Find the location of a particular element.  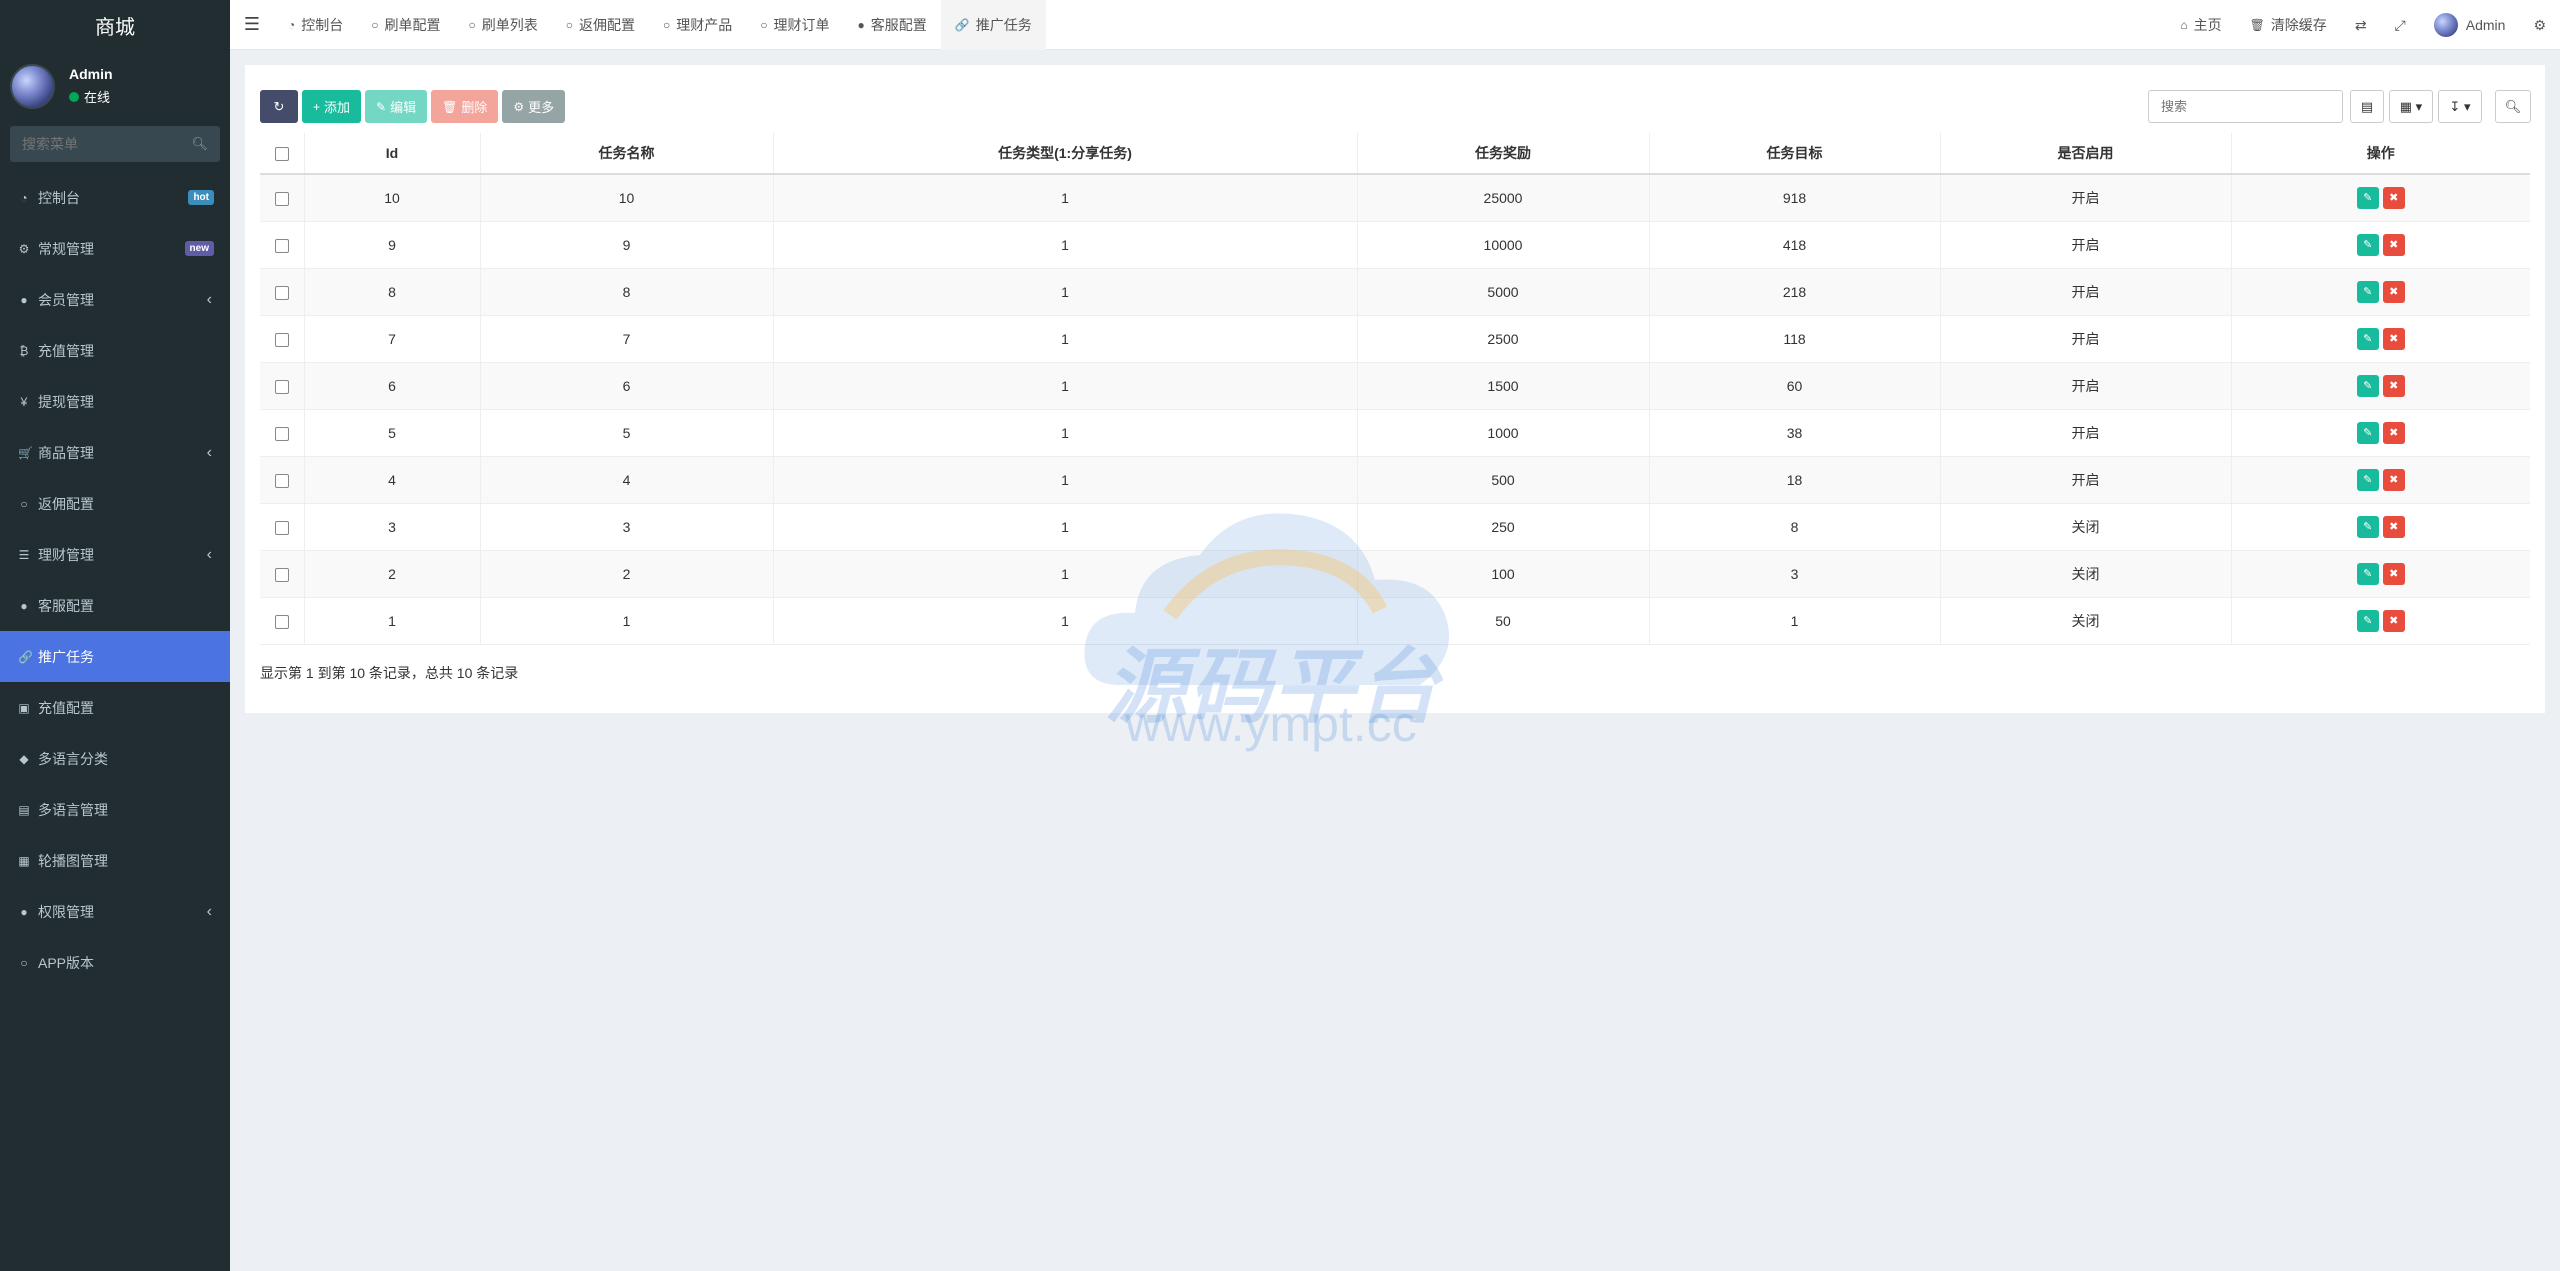

column-header-target: 任务目标 is located at coordinates (1795, 154).